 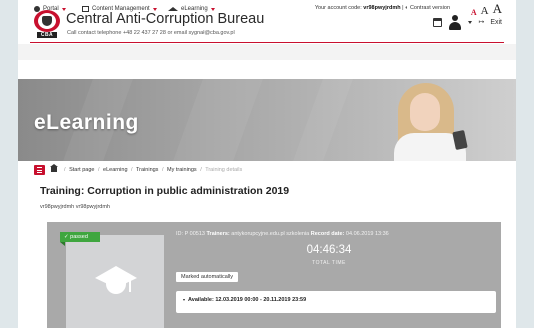 I want to click on font-size-medium: A, so click(x=485, y=11).